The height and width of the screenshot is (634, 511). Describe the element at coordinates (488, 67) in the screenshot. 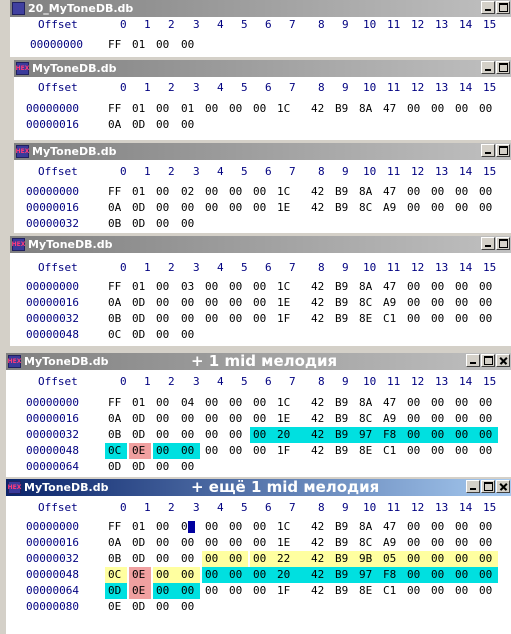

I see `minimize-button` at that location.